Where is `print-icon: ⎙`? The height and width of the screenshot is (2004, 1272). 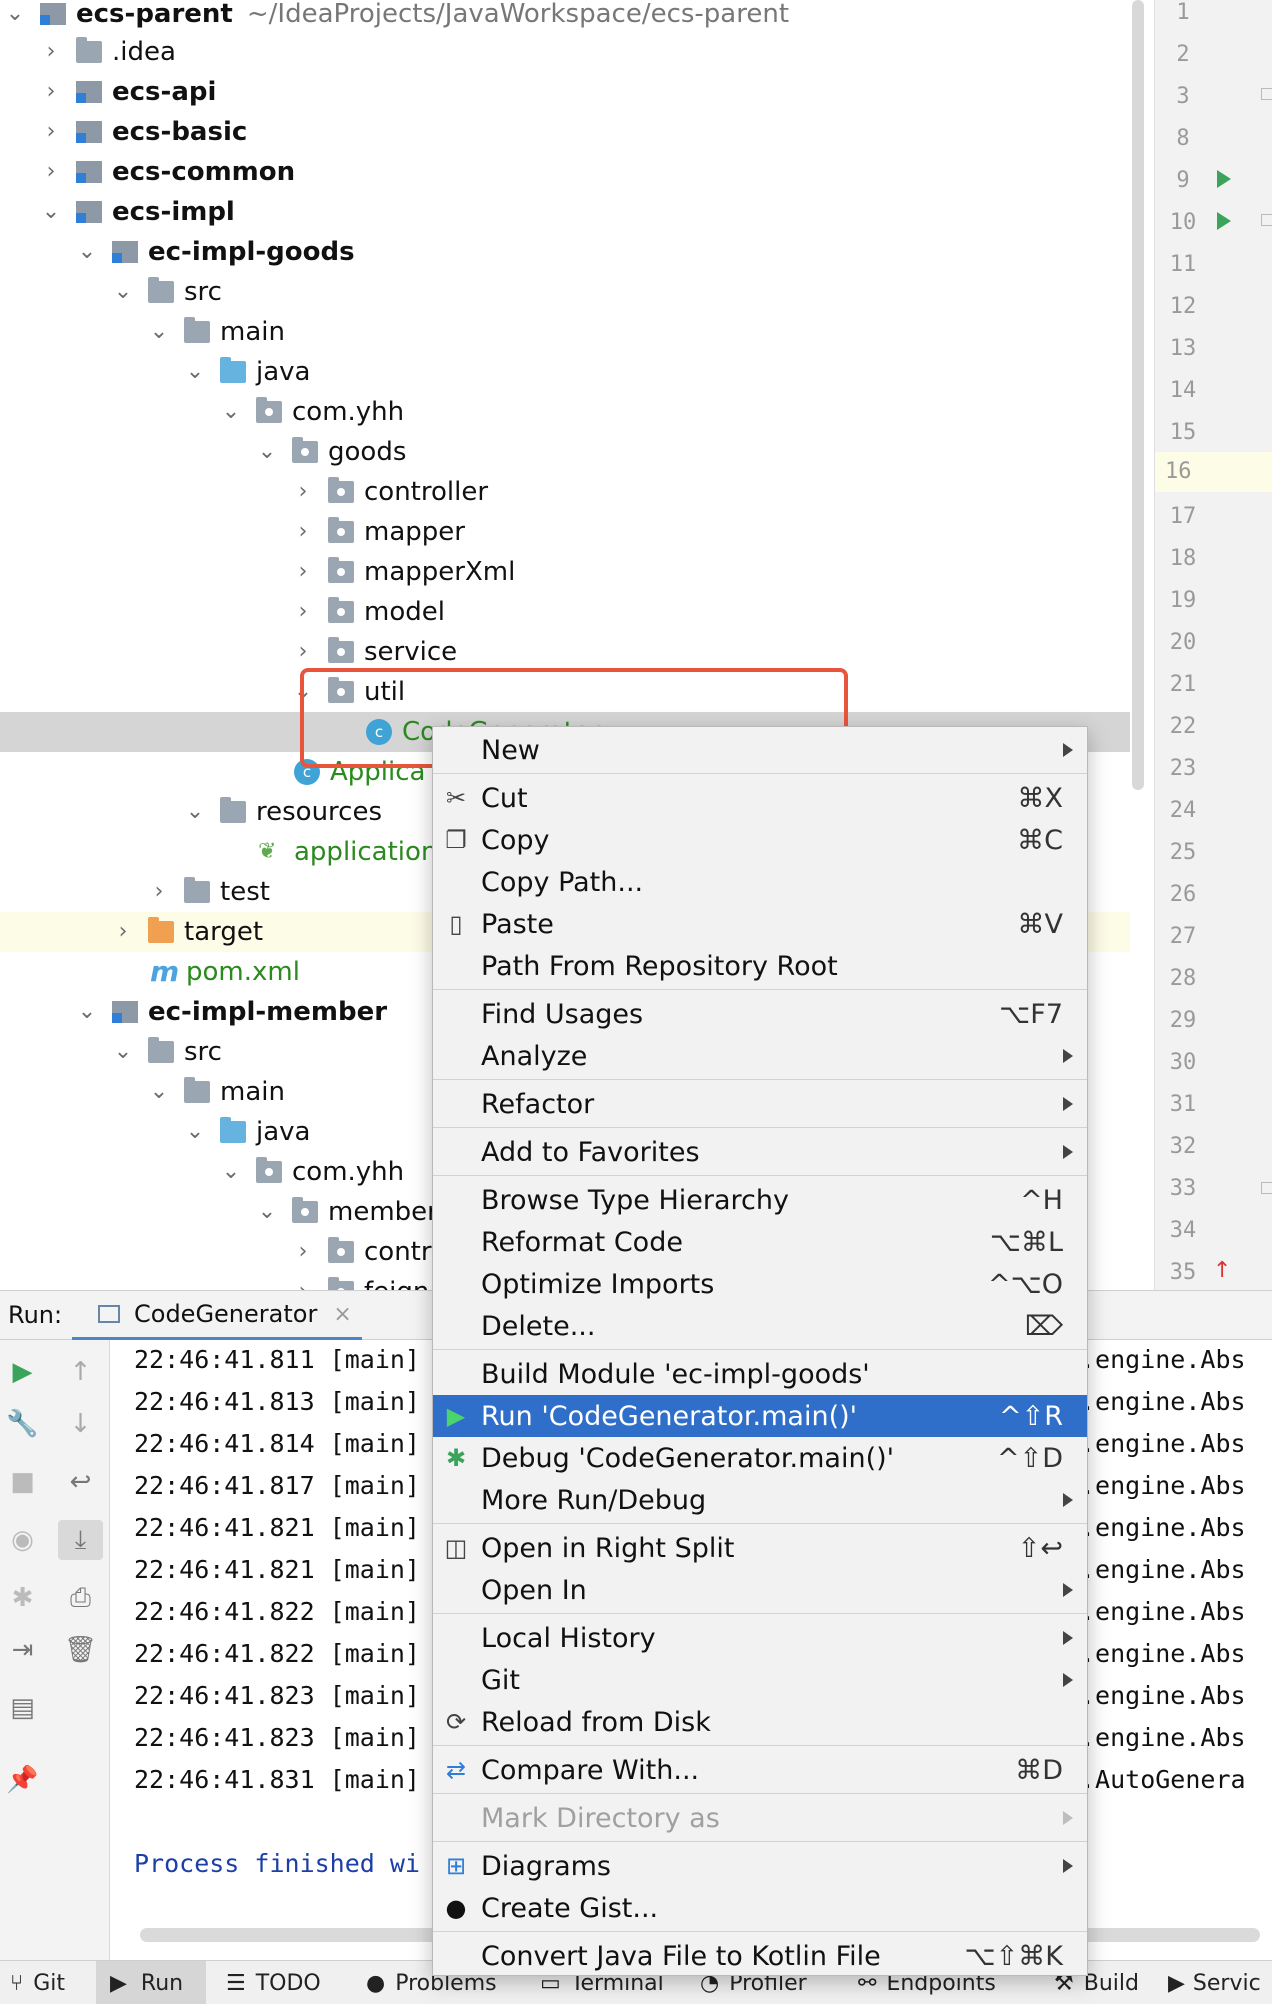 print-icon: ⎙ is located at coordinates (80, 1598).